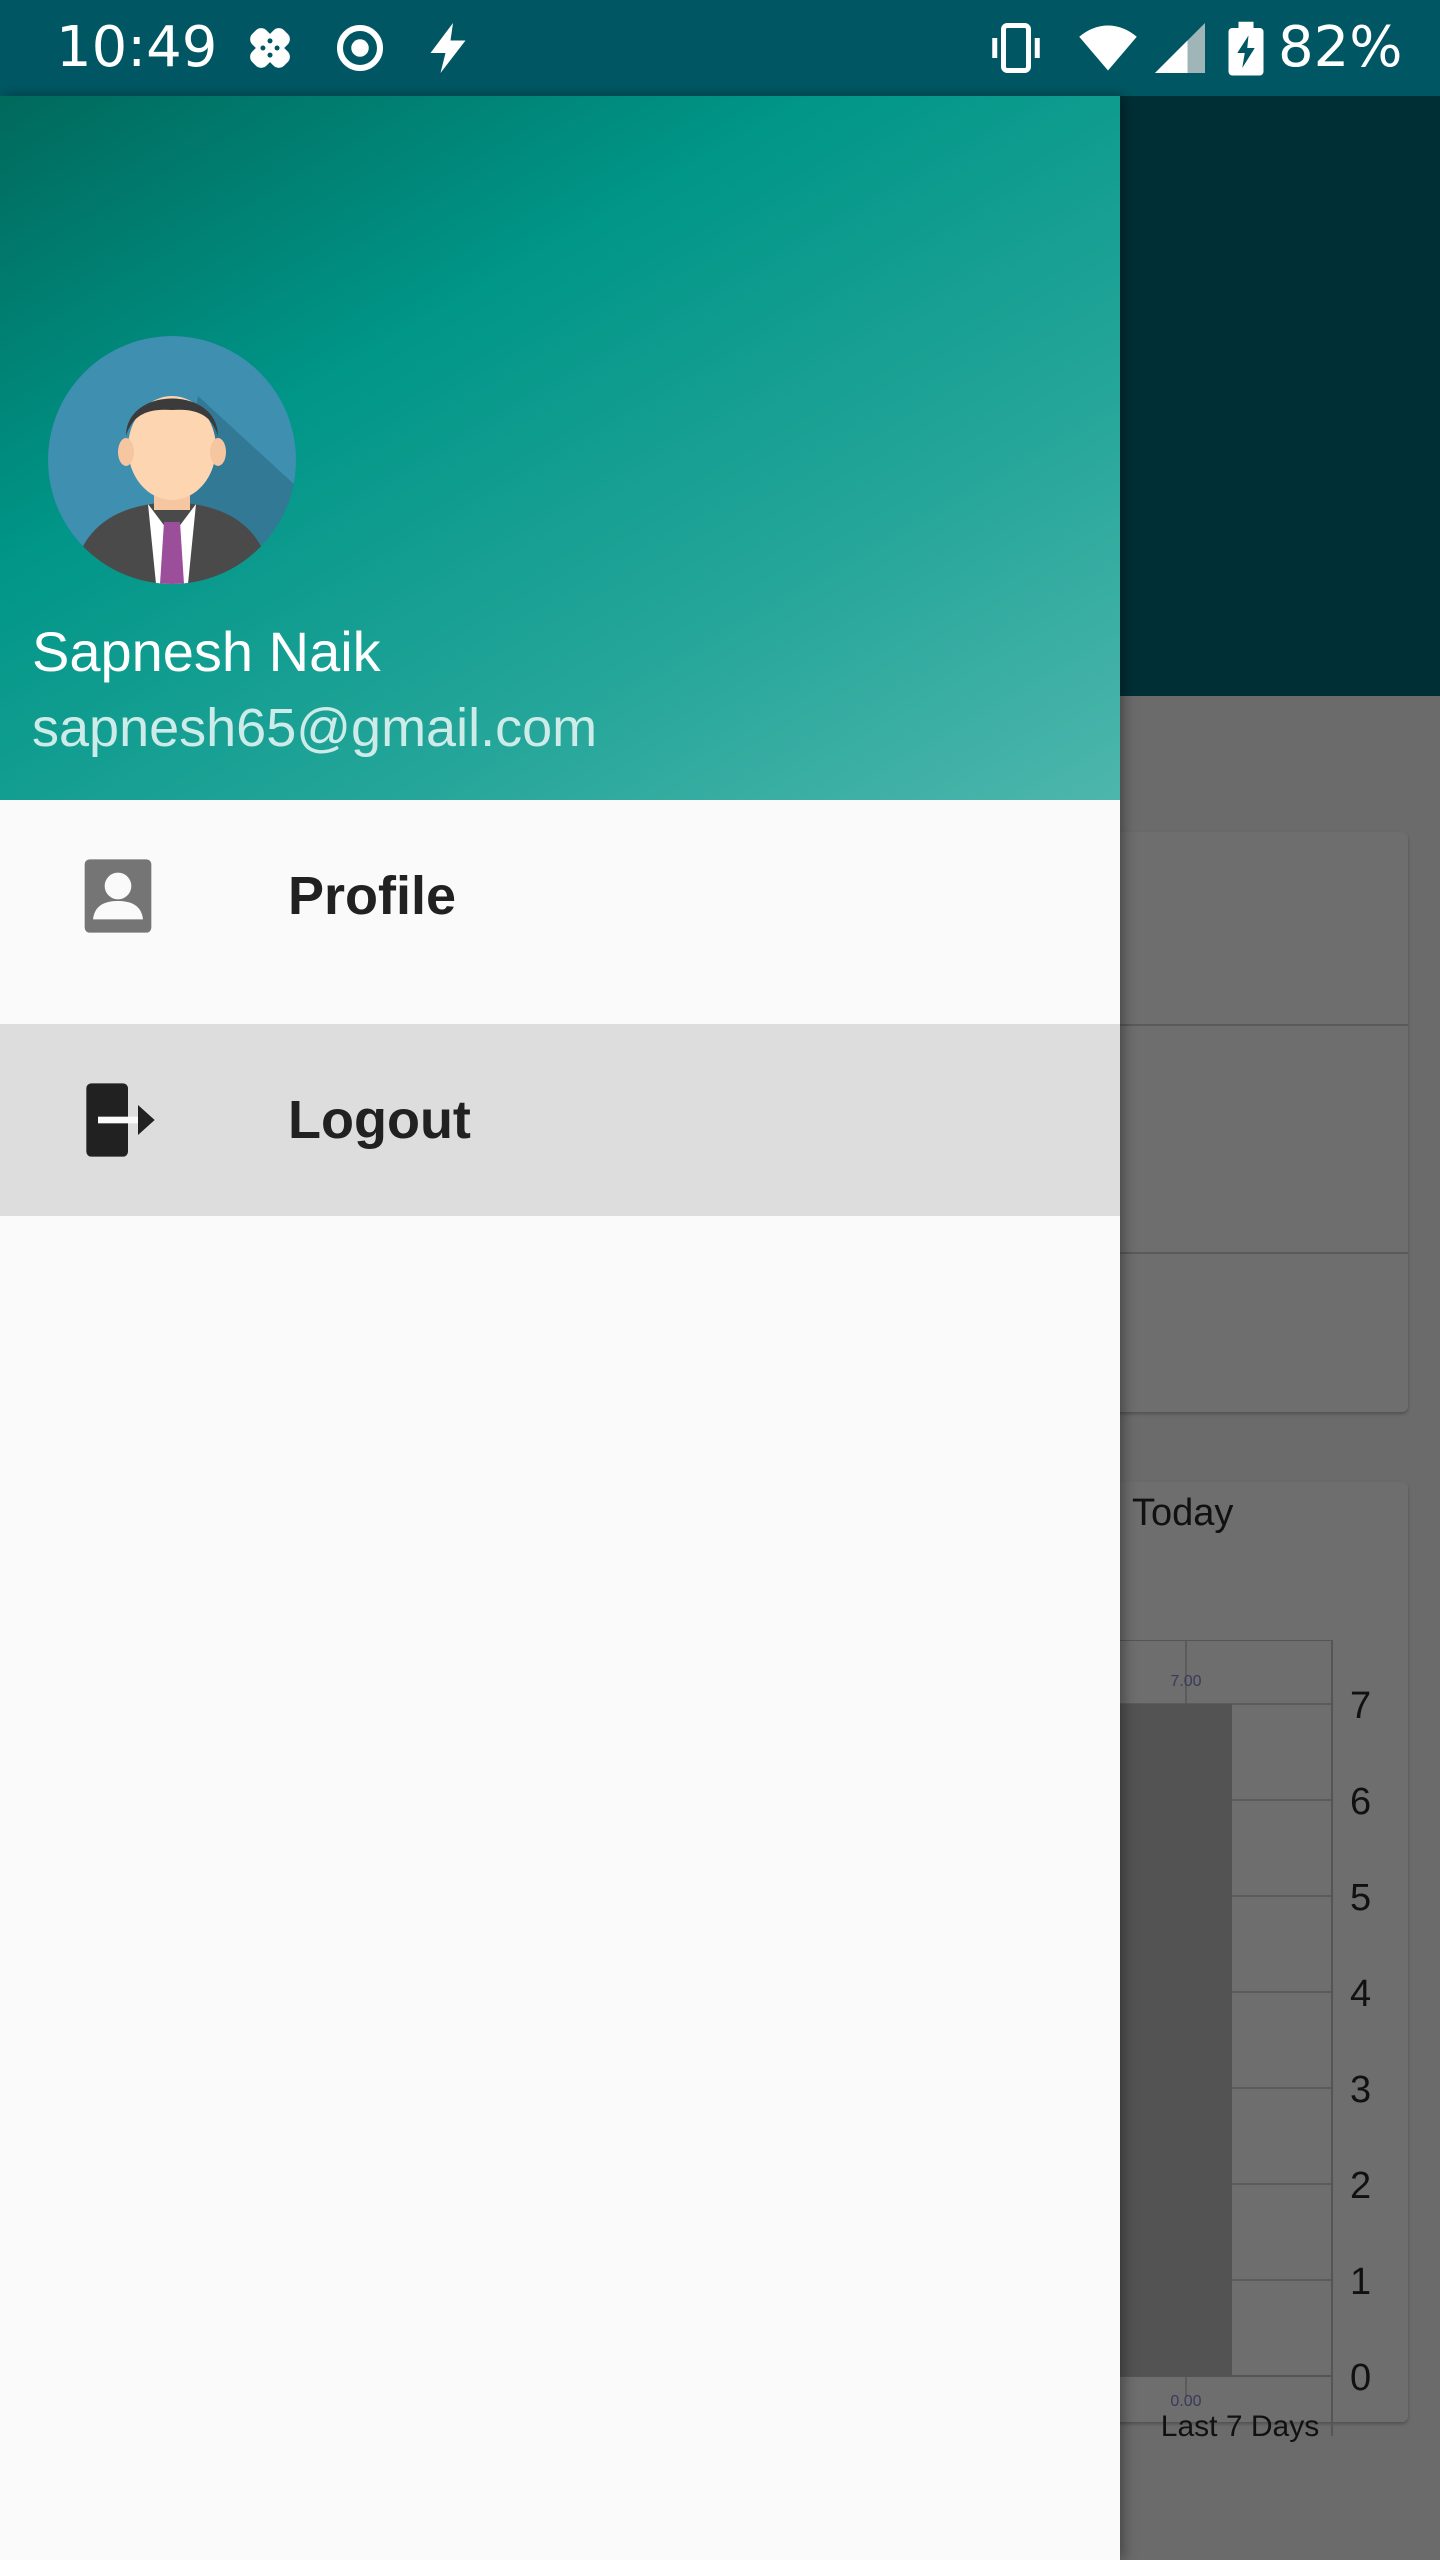 This screenshot has width=1440, height=2560. I want to click on y-tick-label: 5, so click(1360, 1898).